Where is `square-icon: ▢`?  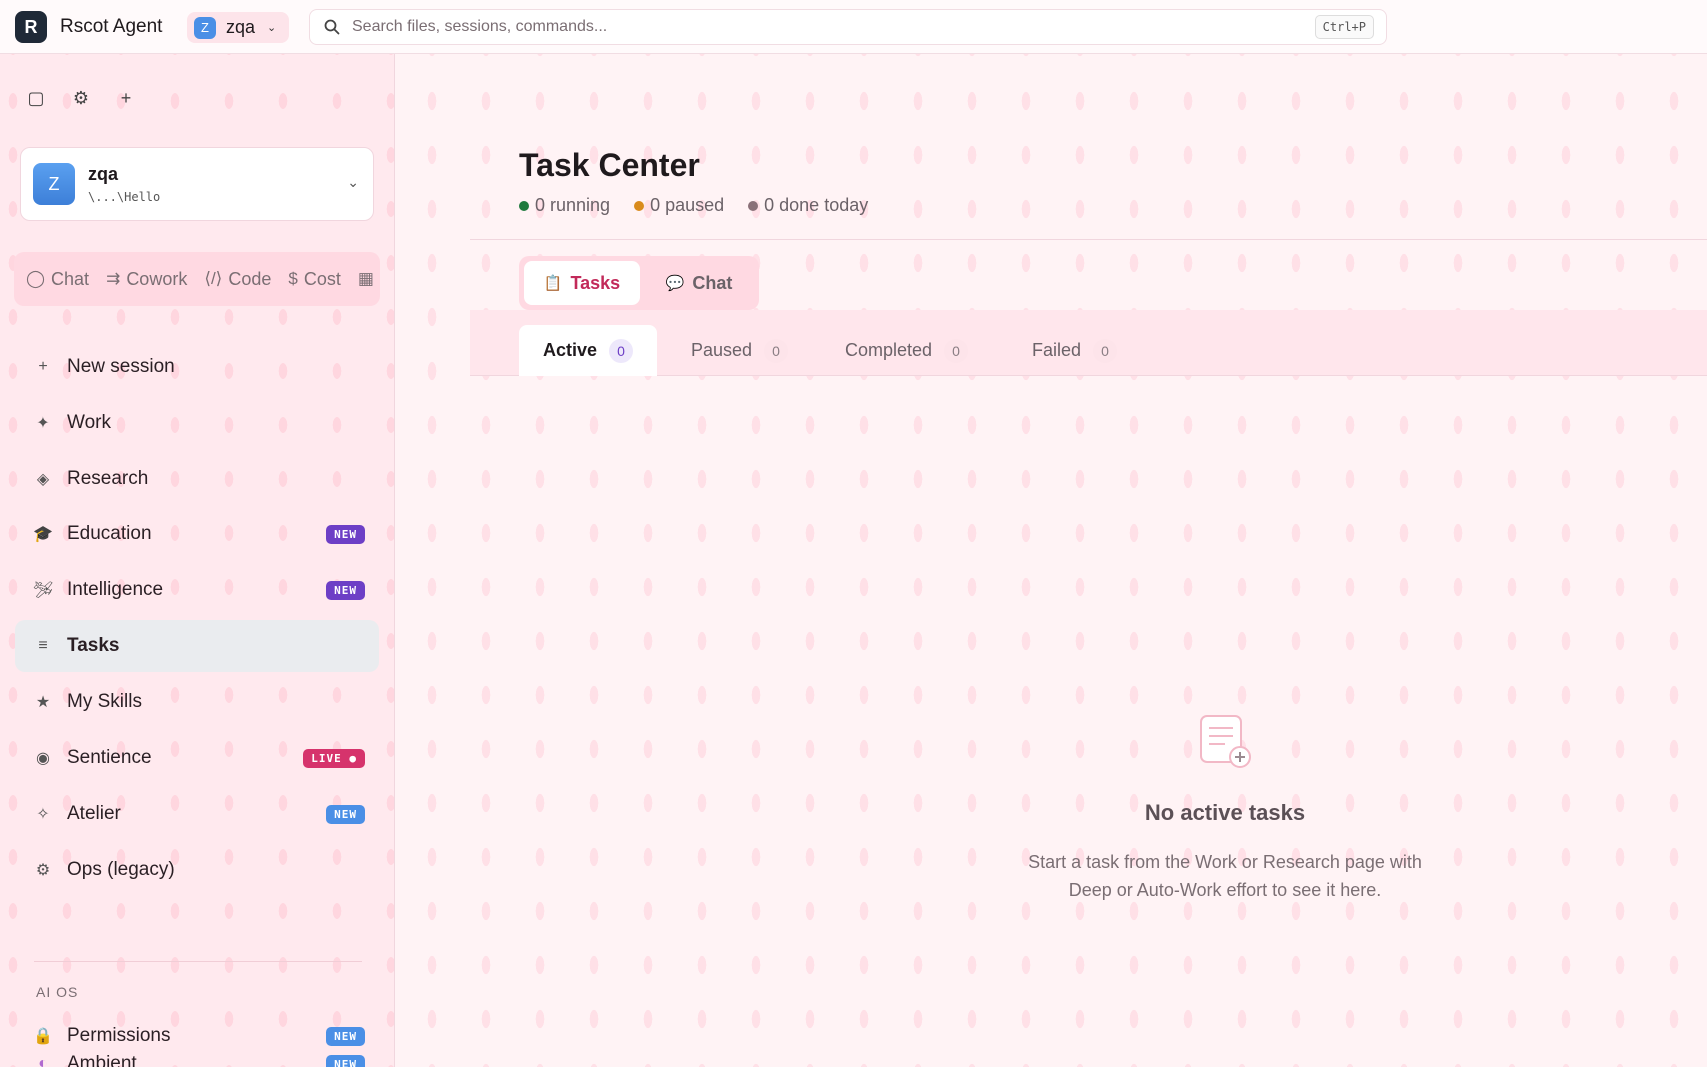
square-icon: ▢ is located at coordinates (36, 97).